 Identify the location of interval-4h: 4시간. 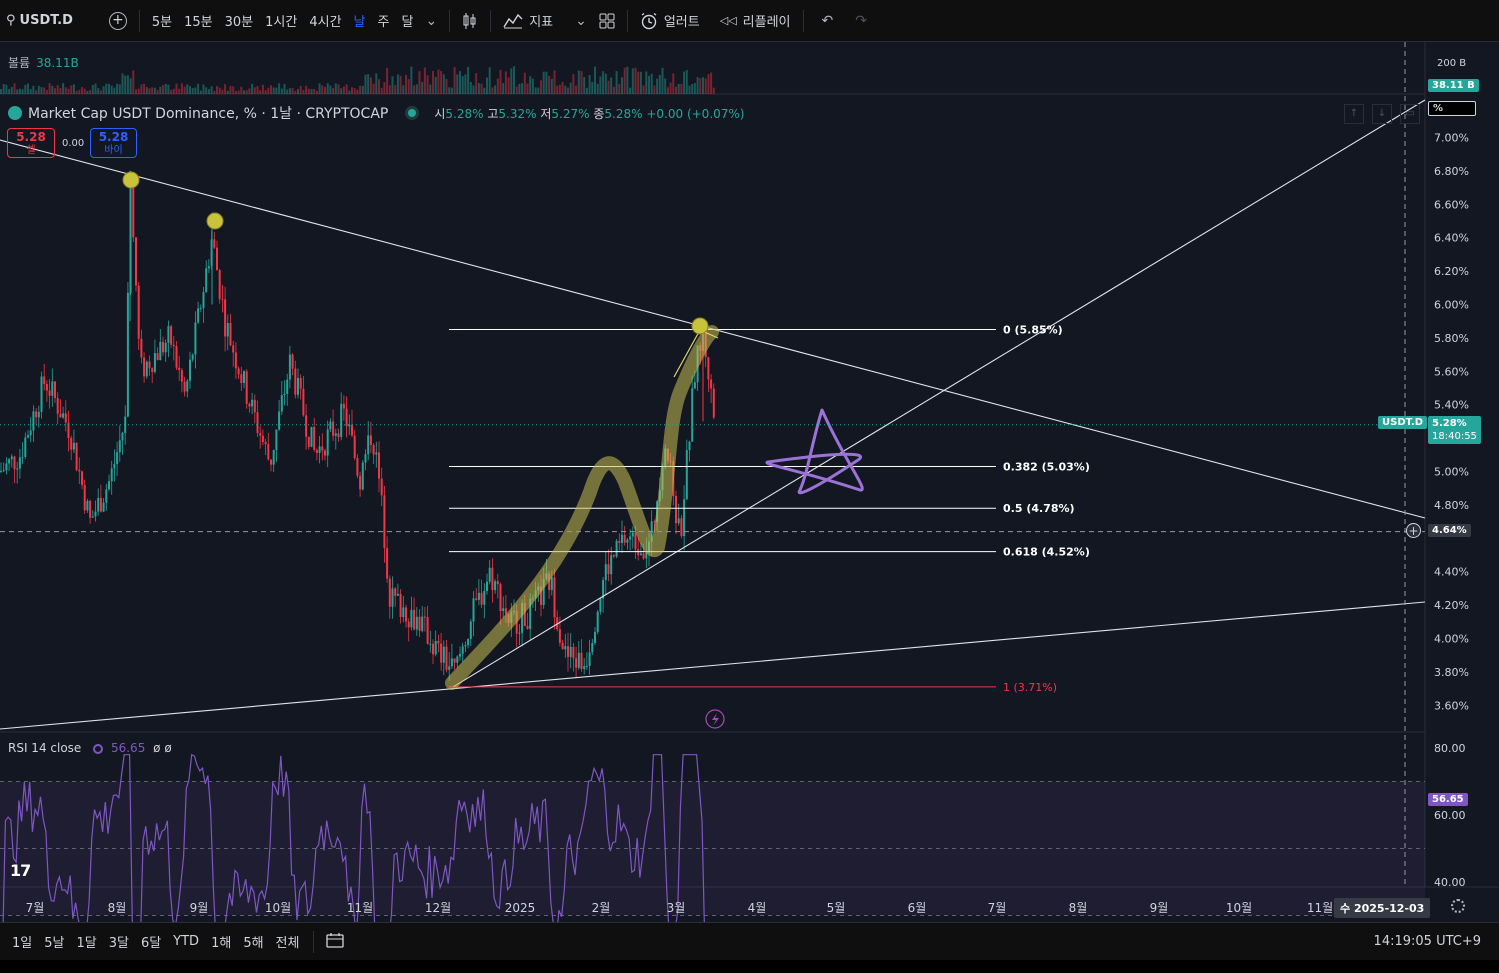
(325, 21).